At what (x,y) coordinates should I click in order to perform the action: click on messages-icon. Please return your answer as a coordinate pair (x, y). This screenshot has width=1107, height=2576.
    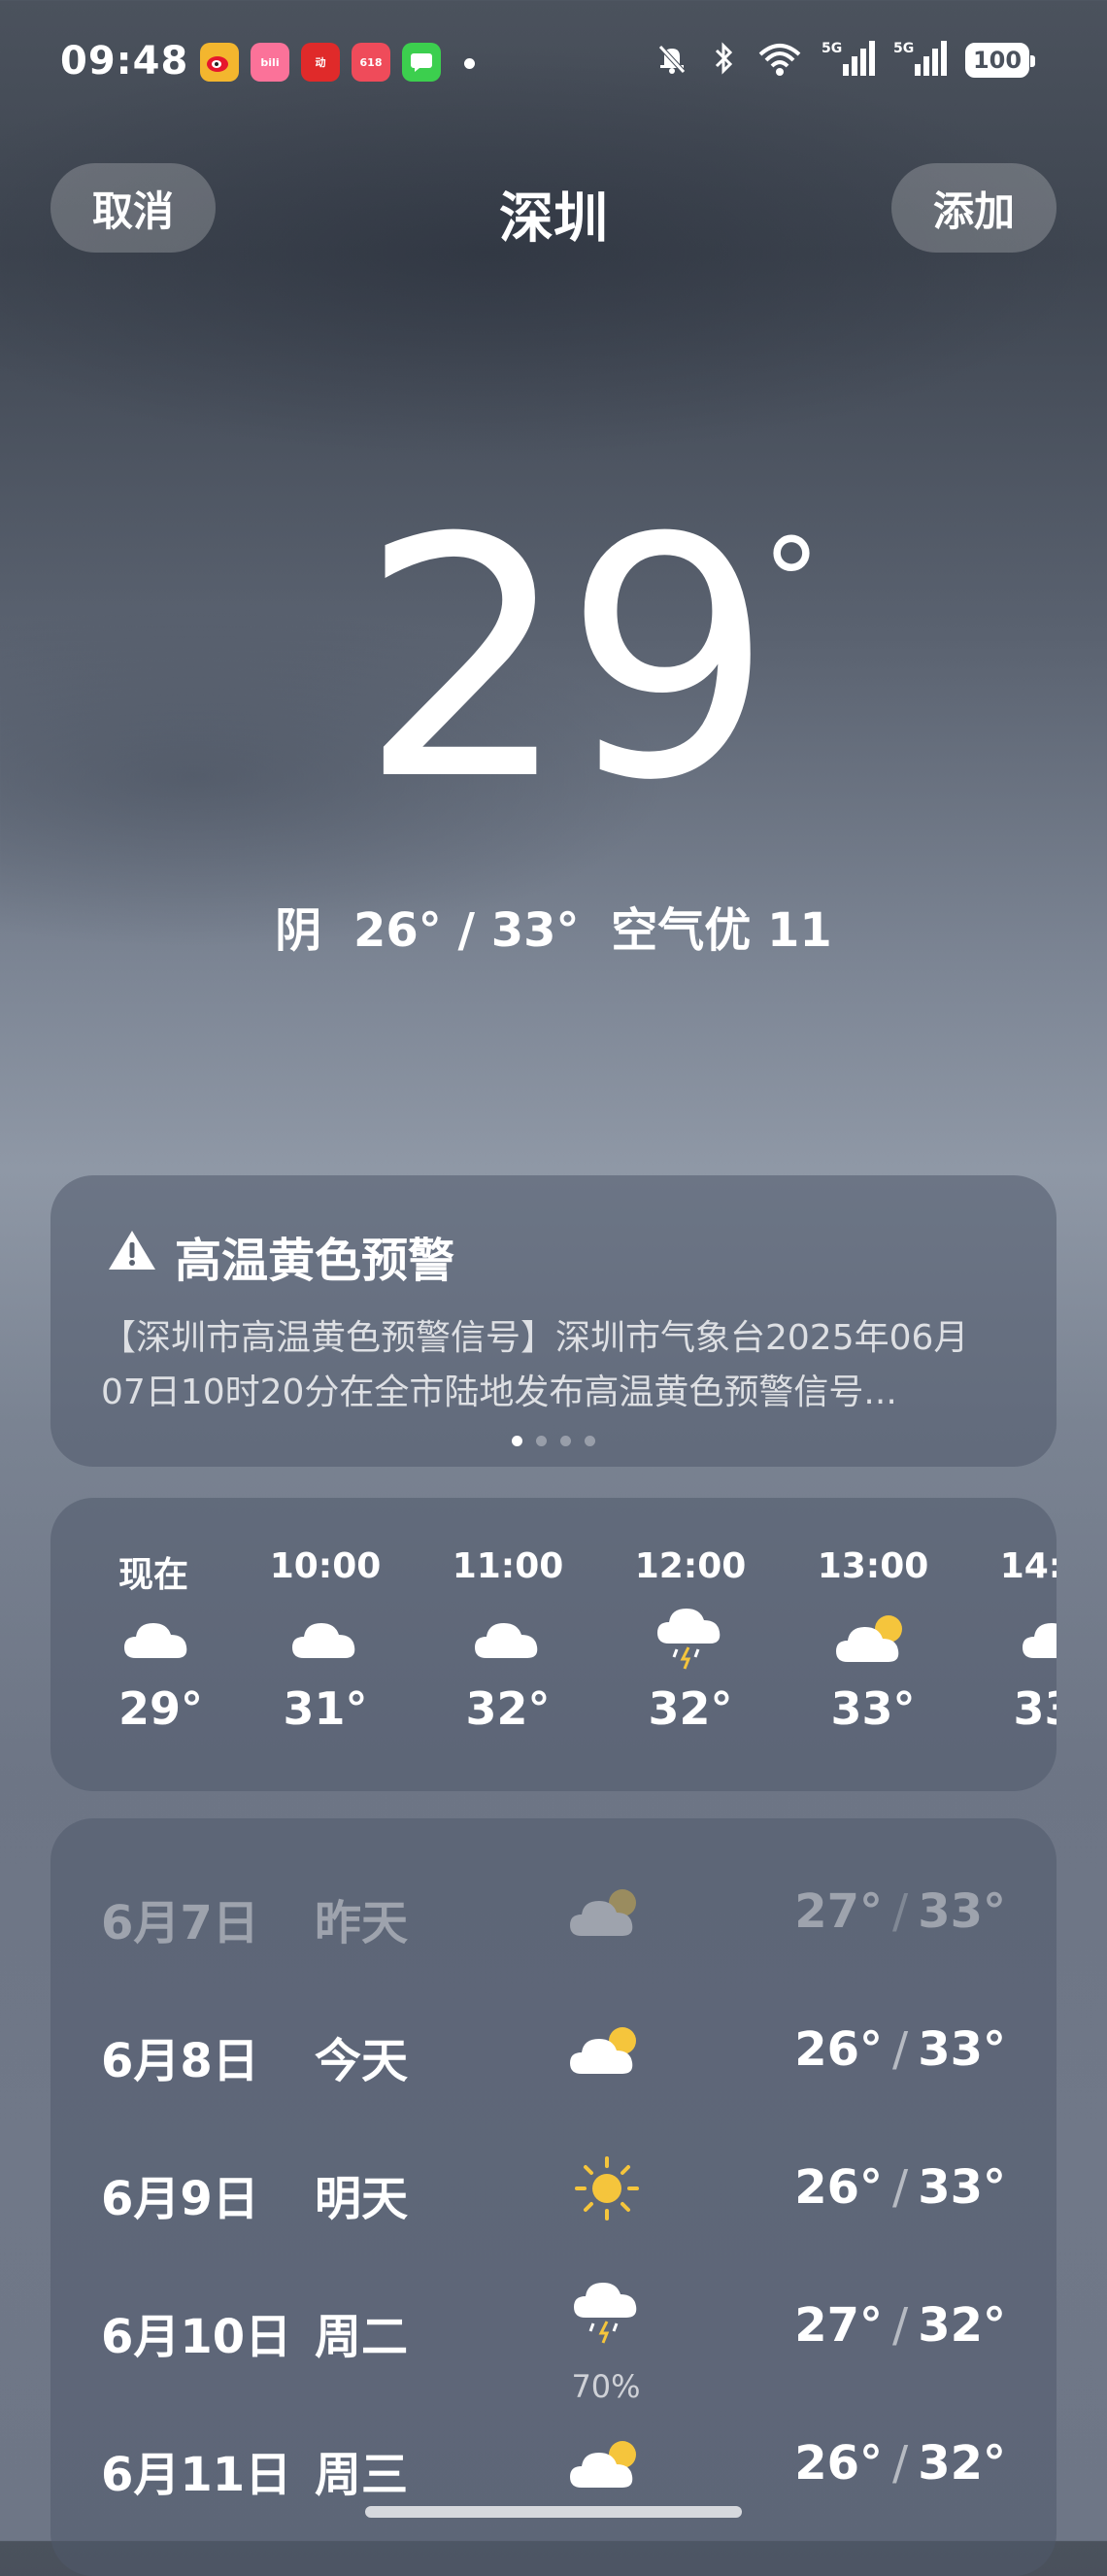
    Looking at the image, I should click on (421, 62).